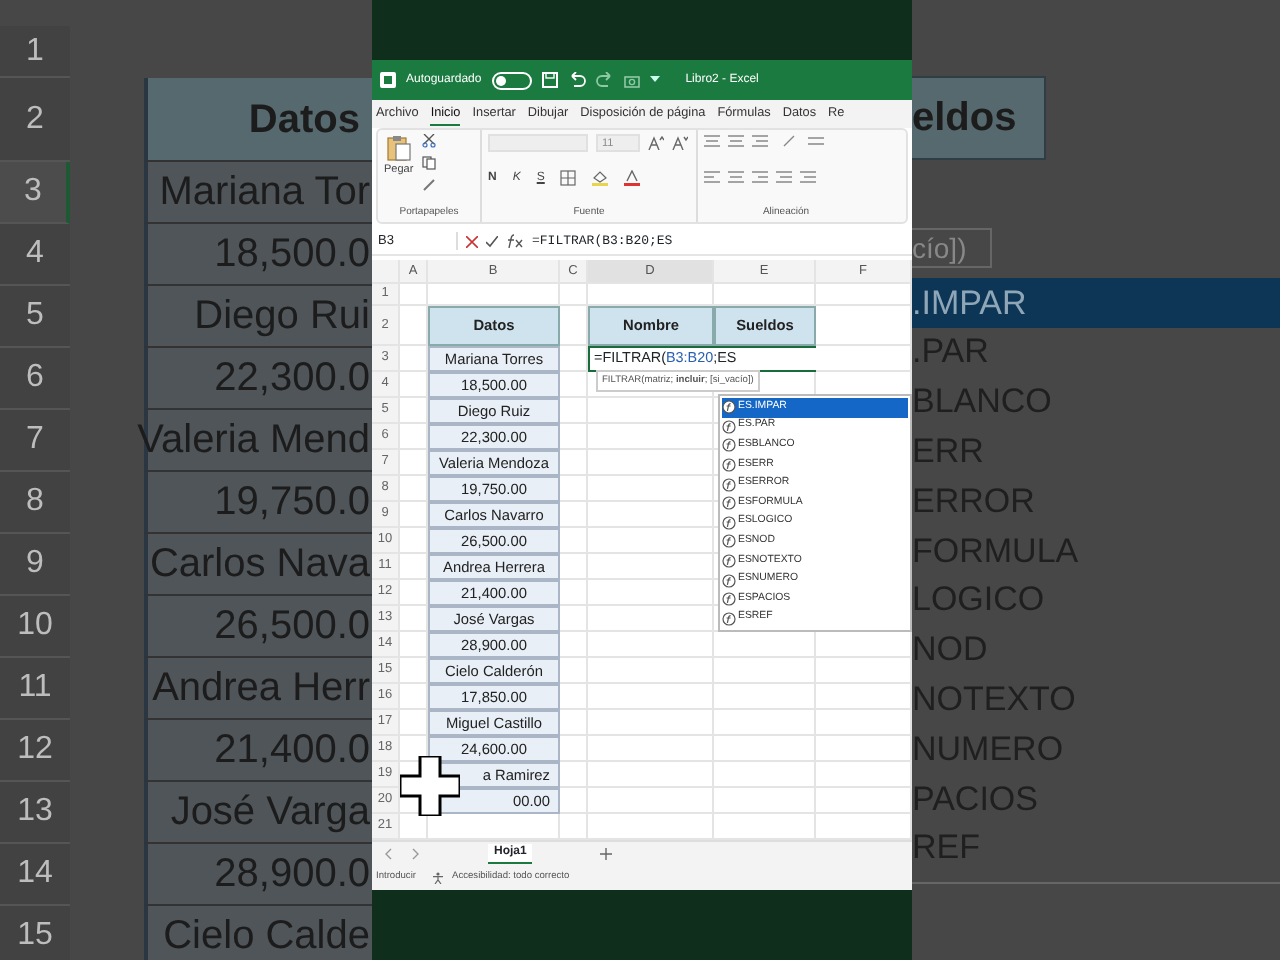  What do you see at coordinates (515, 241) in the screenshot?
I see `function-icon` at bounding box center [515, 241].